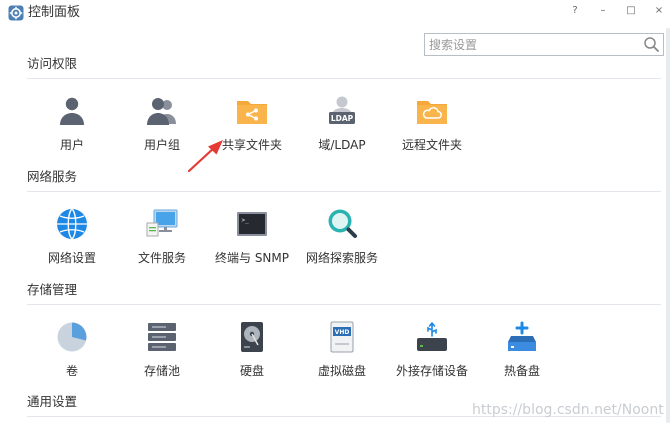 Image resolution: width=671 pixels, height=430 pixels. I want to click on file-service-icon, so click(162, 223).